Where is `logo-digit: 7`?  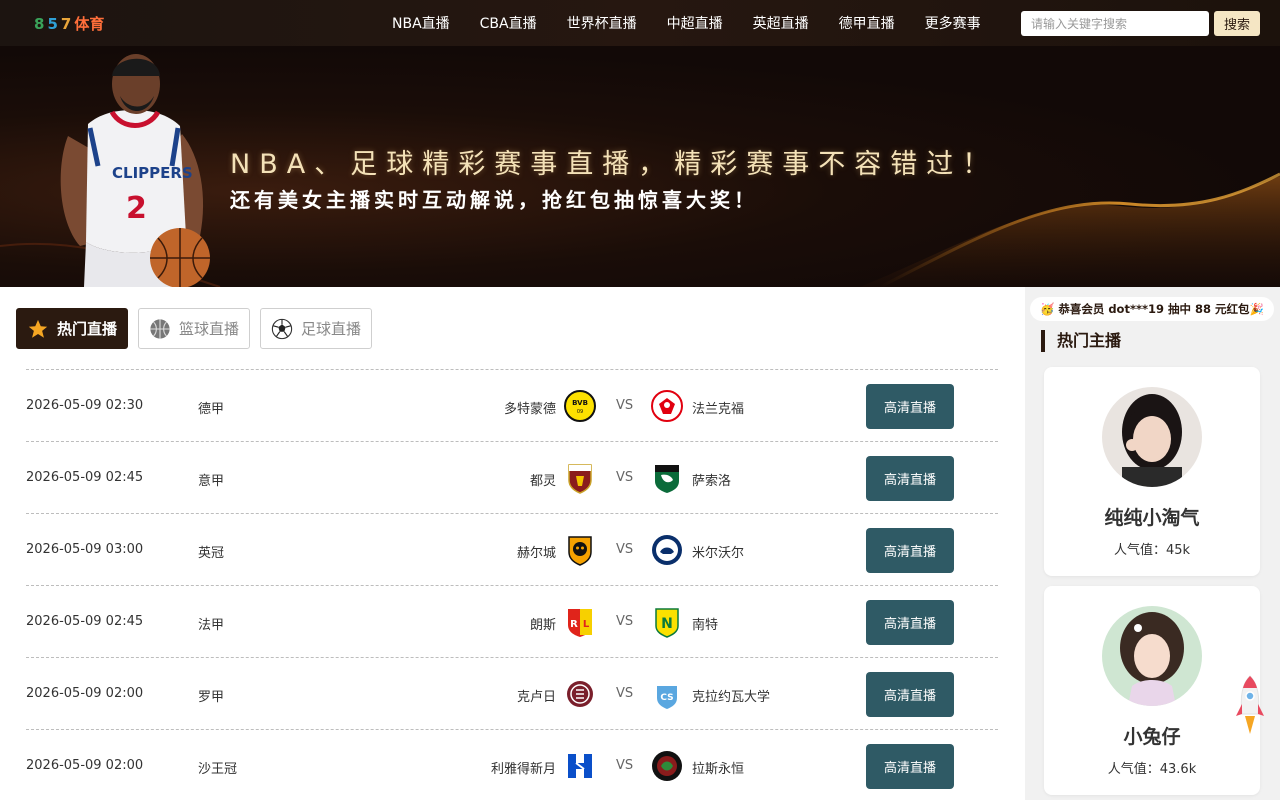
logo-digit: 7 is located at coordinates (67, 24).